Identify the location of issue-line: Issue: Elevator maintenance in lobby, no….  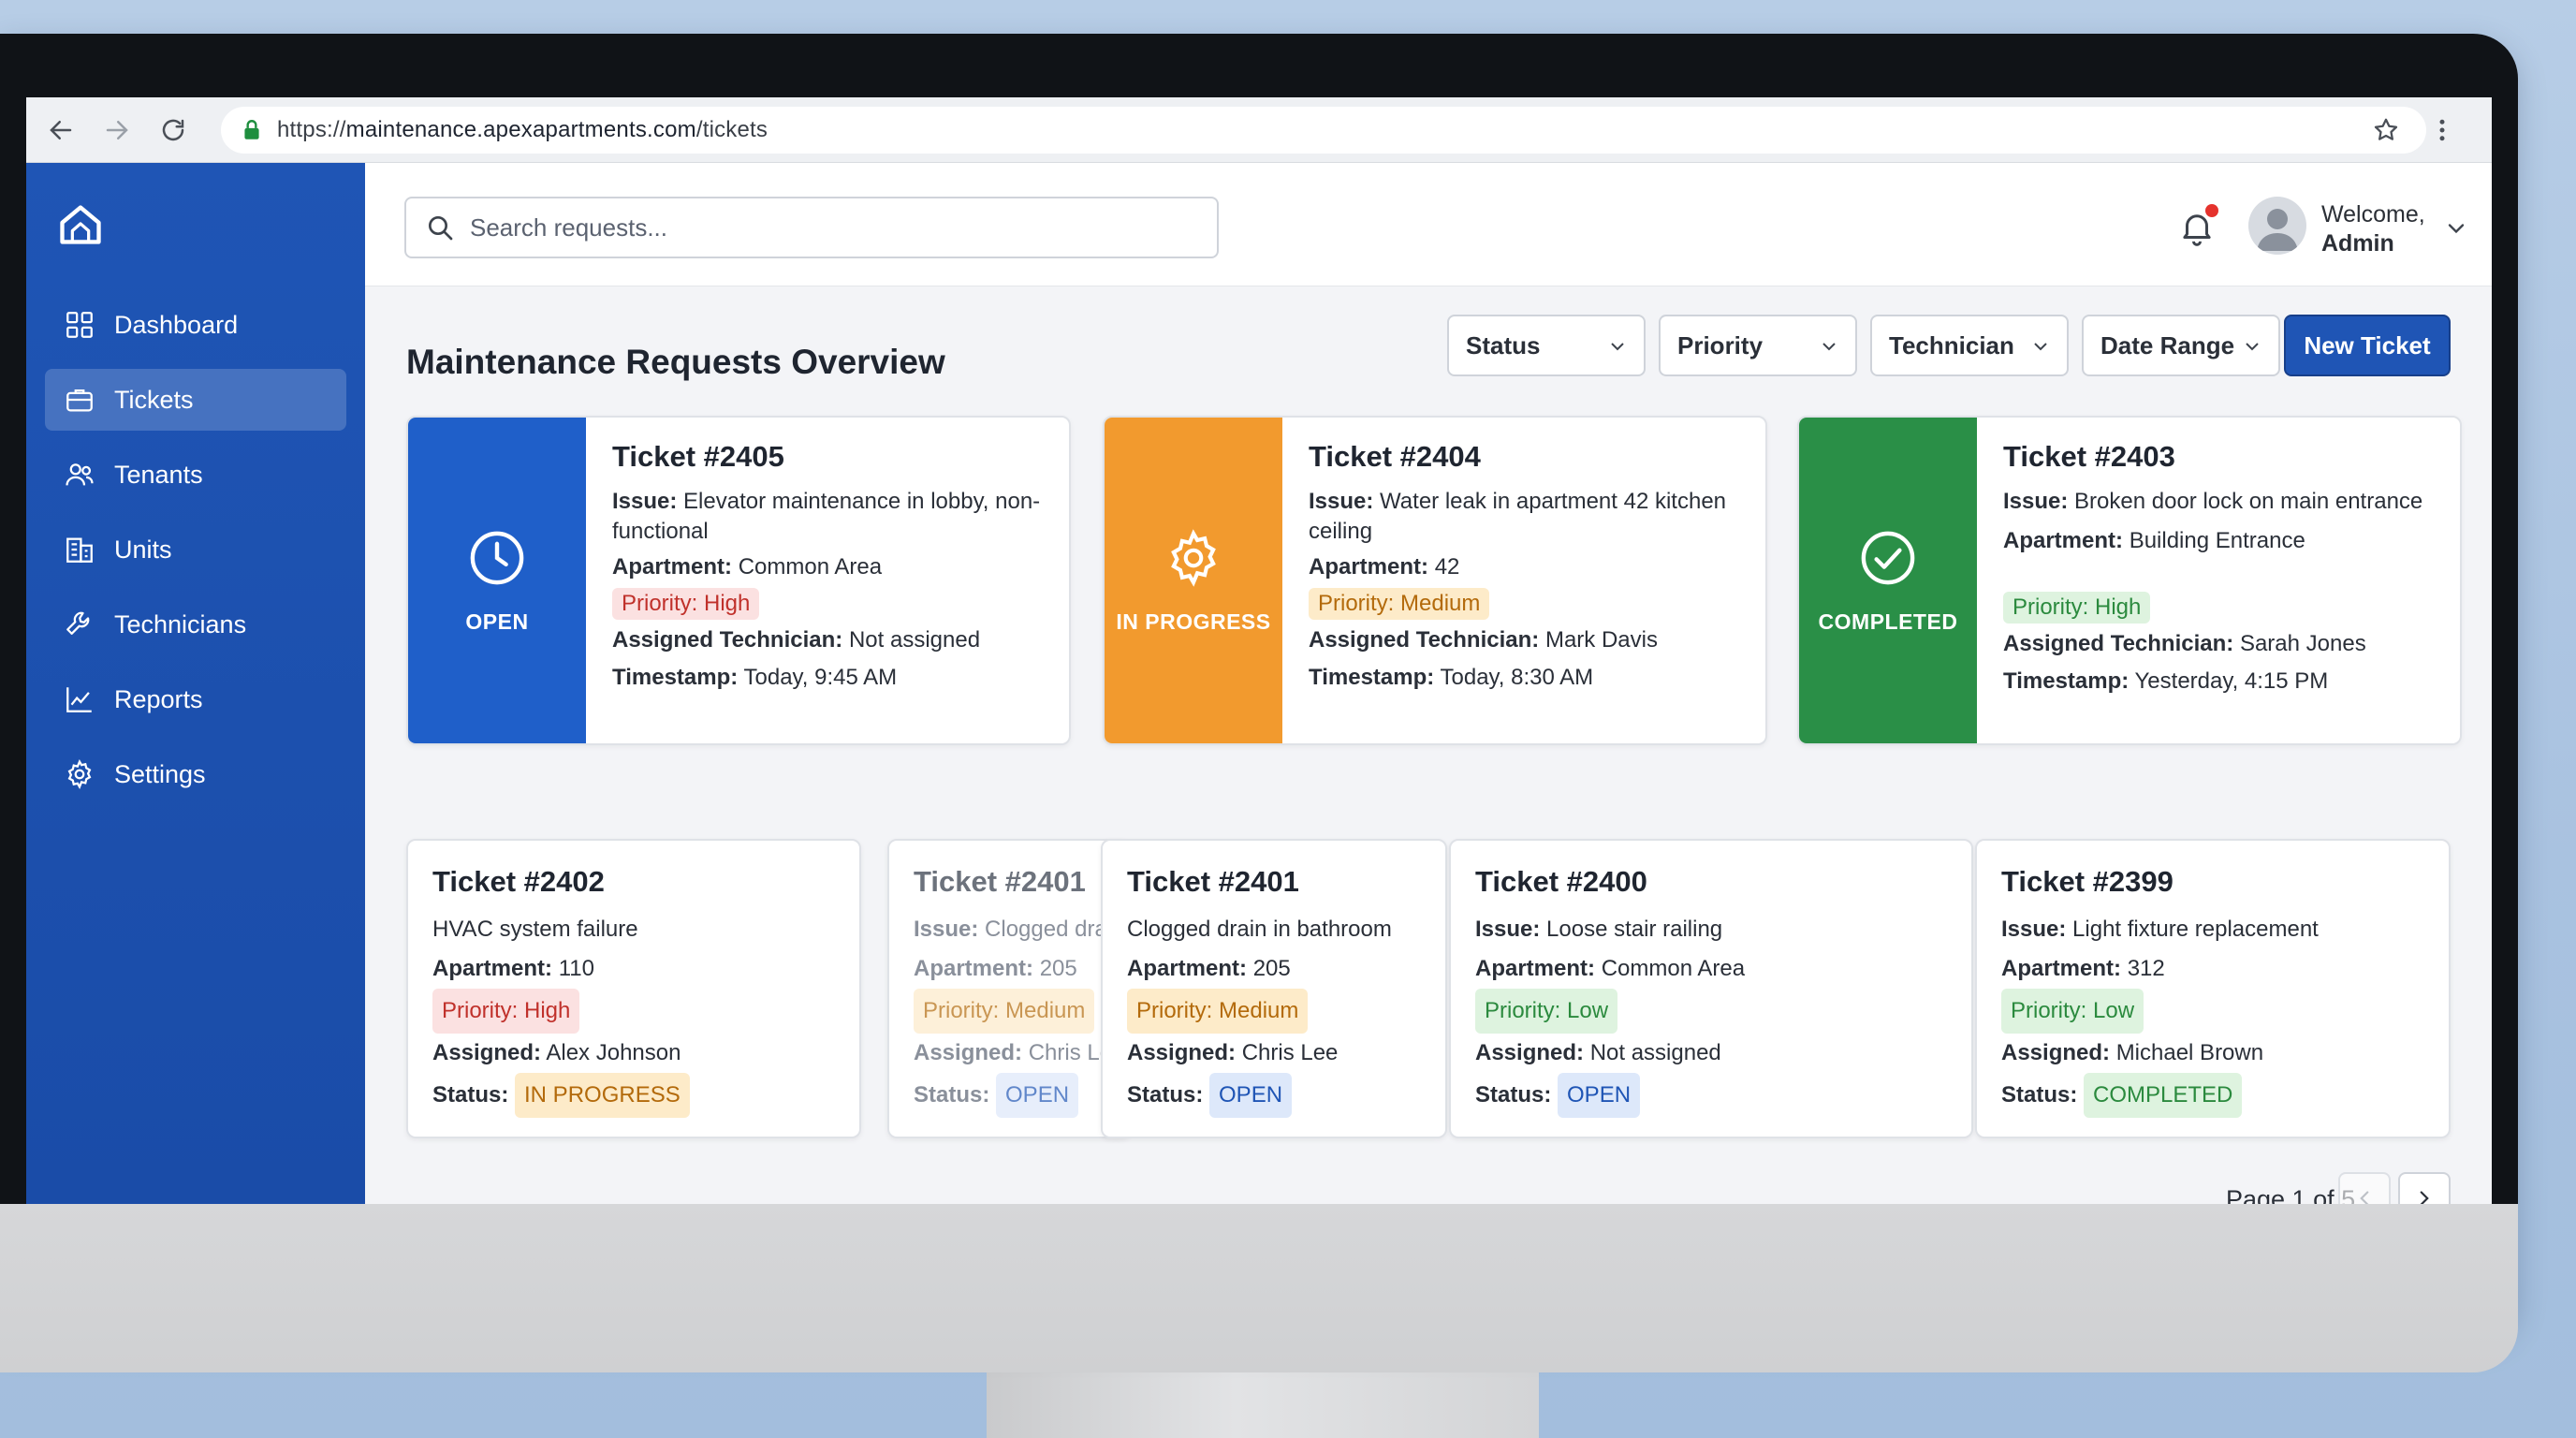
(832, 517).